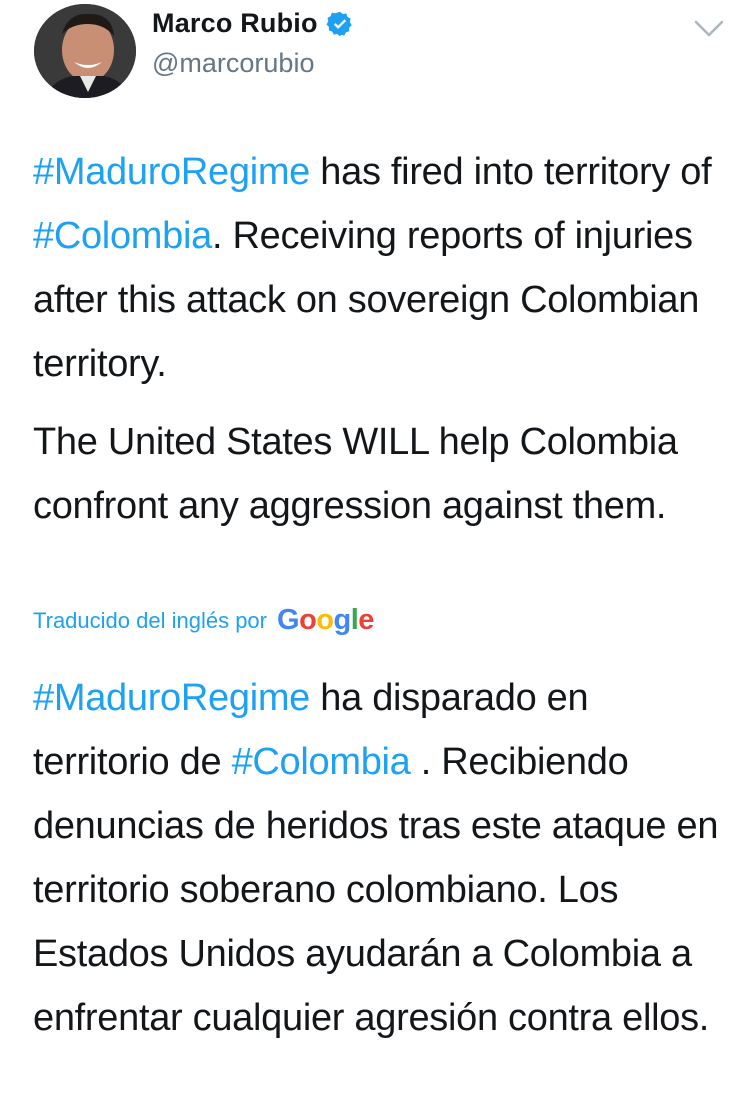  What do you see at coordinates (235, 23) in the screenshot?
I see `author-name: Marco Rubio` at bounding box center [235, 23].